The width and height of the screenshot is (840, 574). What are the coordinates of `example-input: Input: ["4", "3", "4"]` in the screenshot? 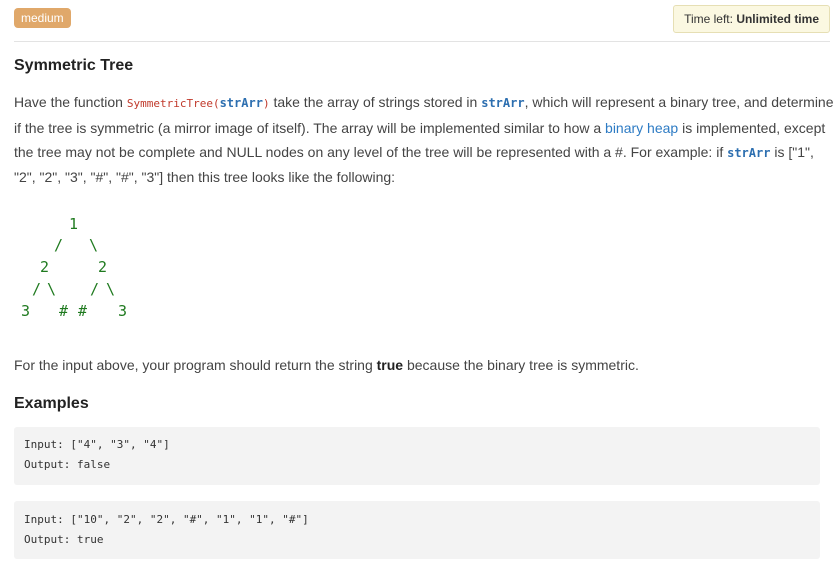 It's located at (97, 444).